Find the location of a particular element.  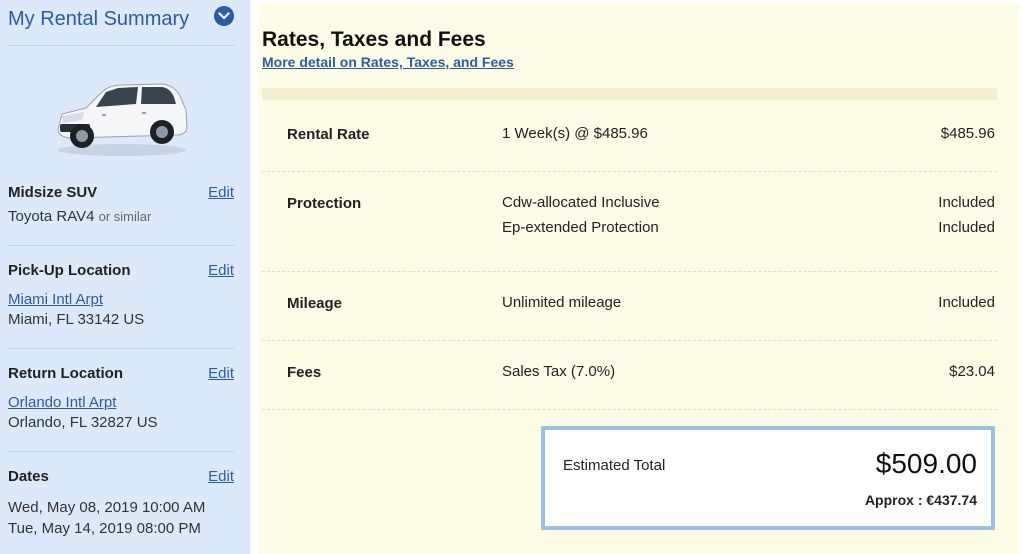

vehicle-model: Toyota RAV4 is located at coordinates (51, 216).